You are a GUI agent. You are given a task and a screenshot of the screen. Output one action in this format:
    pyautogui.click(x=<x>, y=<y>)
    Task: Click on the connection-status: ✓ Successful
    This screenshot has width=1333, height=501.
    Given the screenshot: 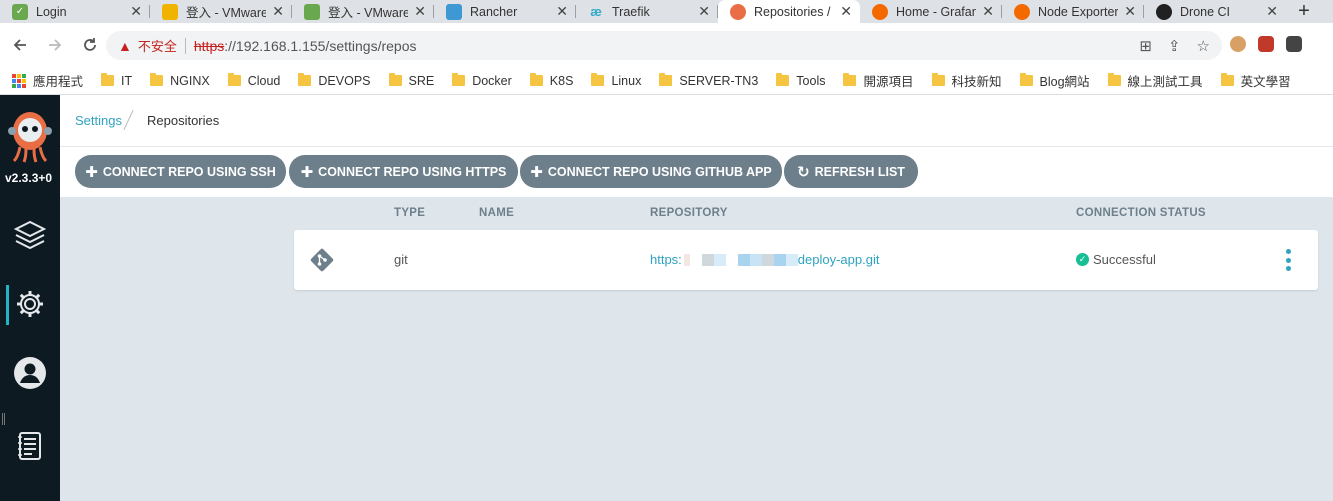 What is the action you would take?
    pyautogui.click(x=1116, y=259)
    